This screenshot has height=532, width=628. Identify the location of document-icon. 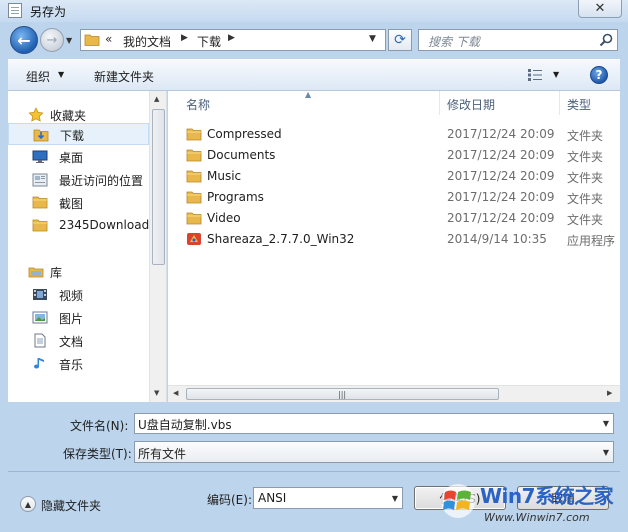
(40, 340).